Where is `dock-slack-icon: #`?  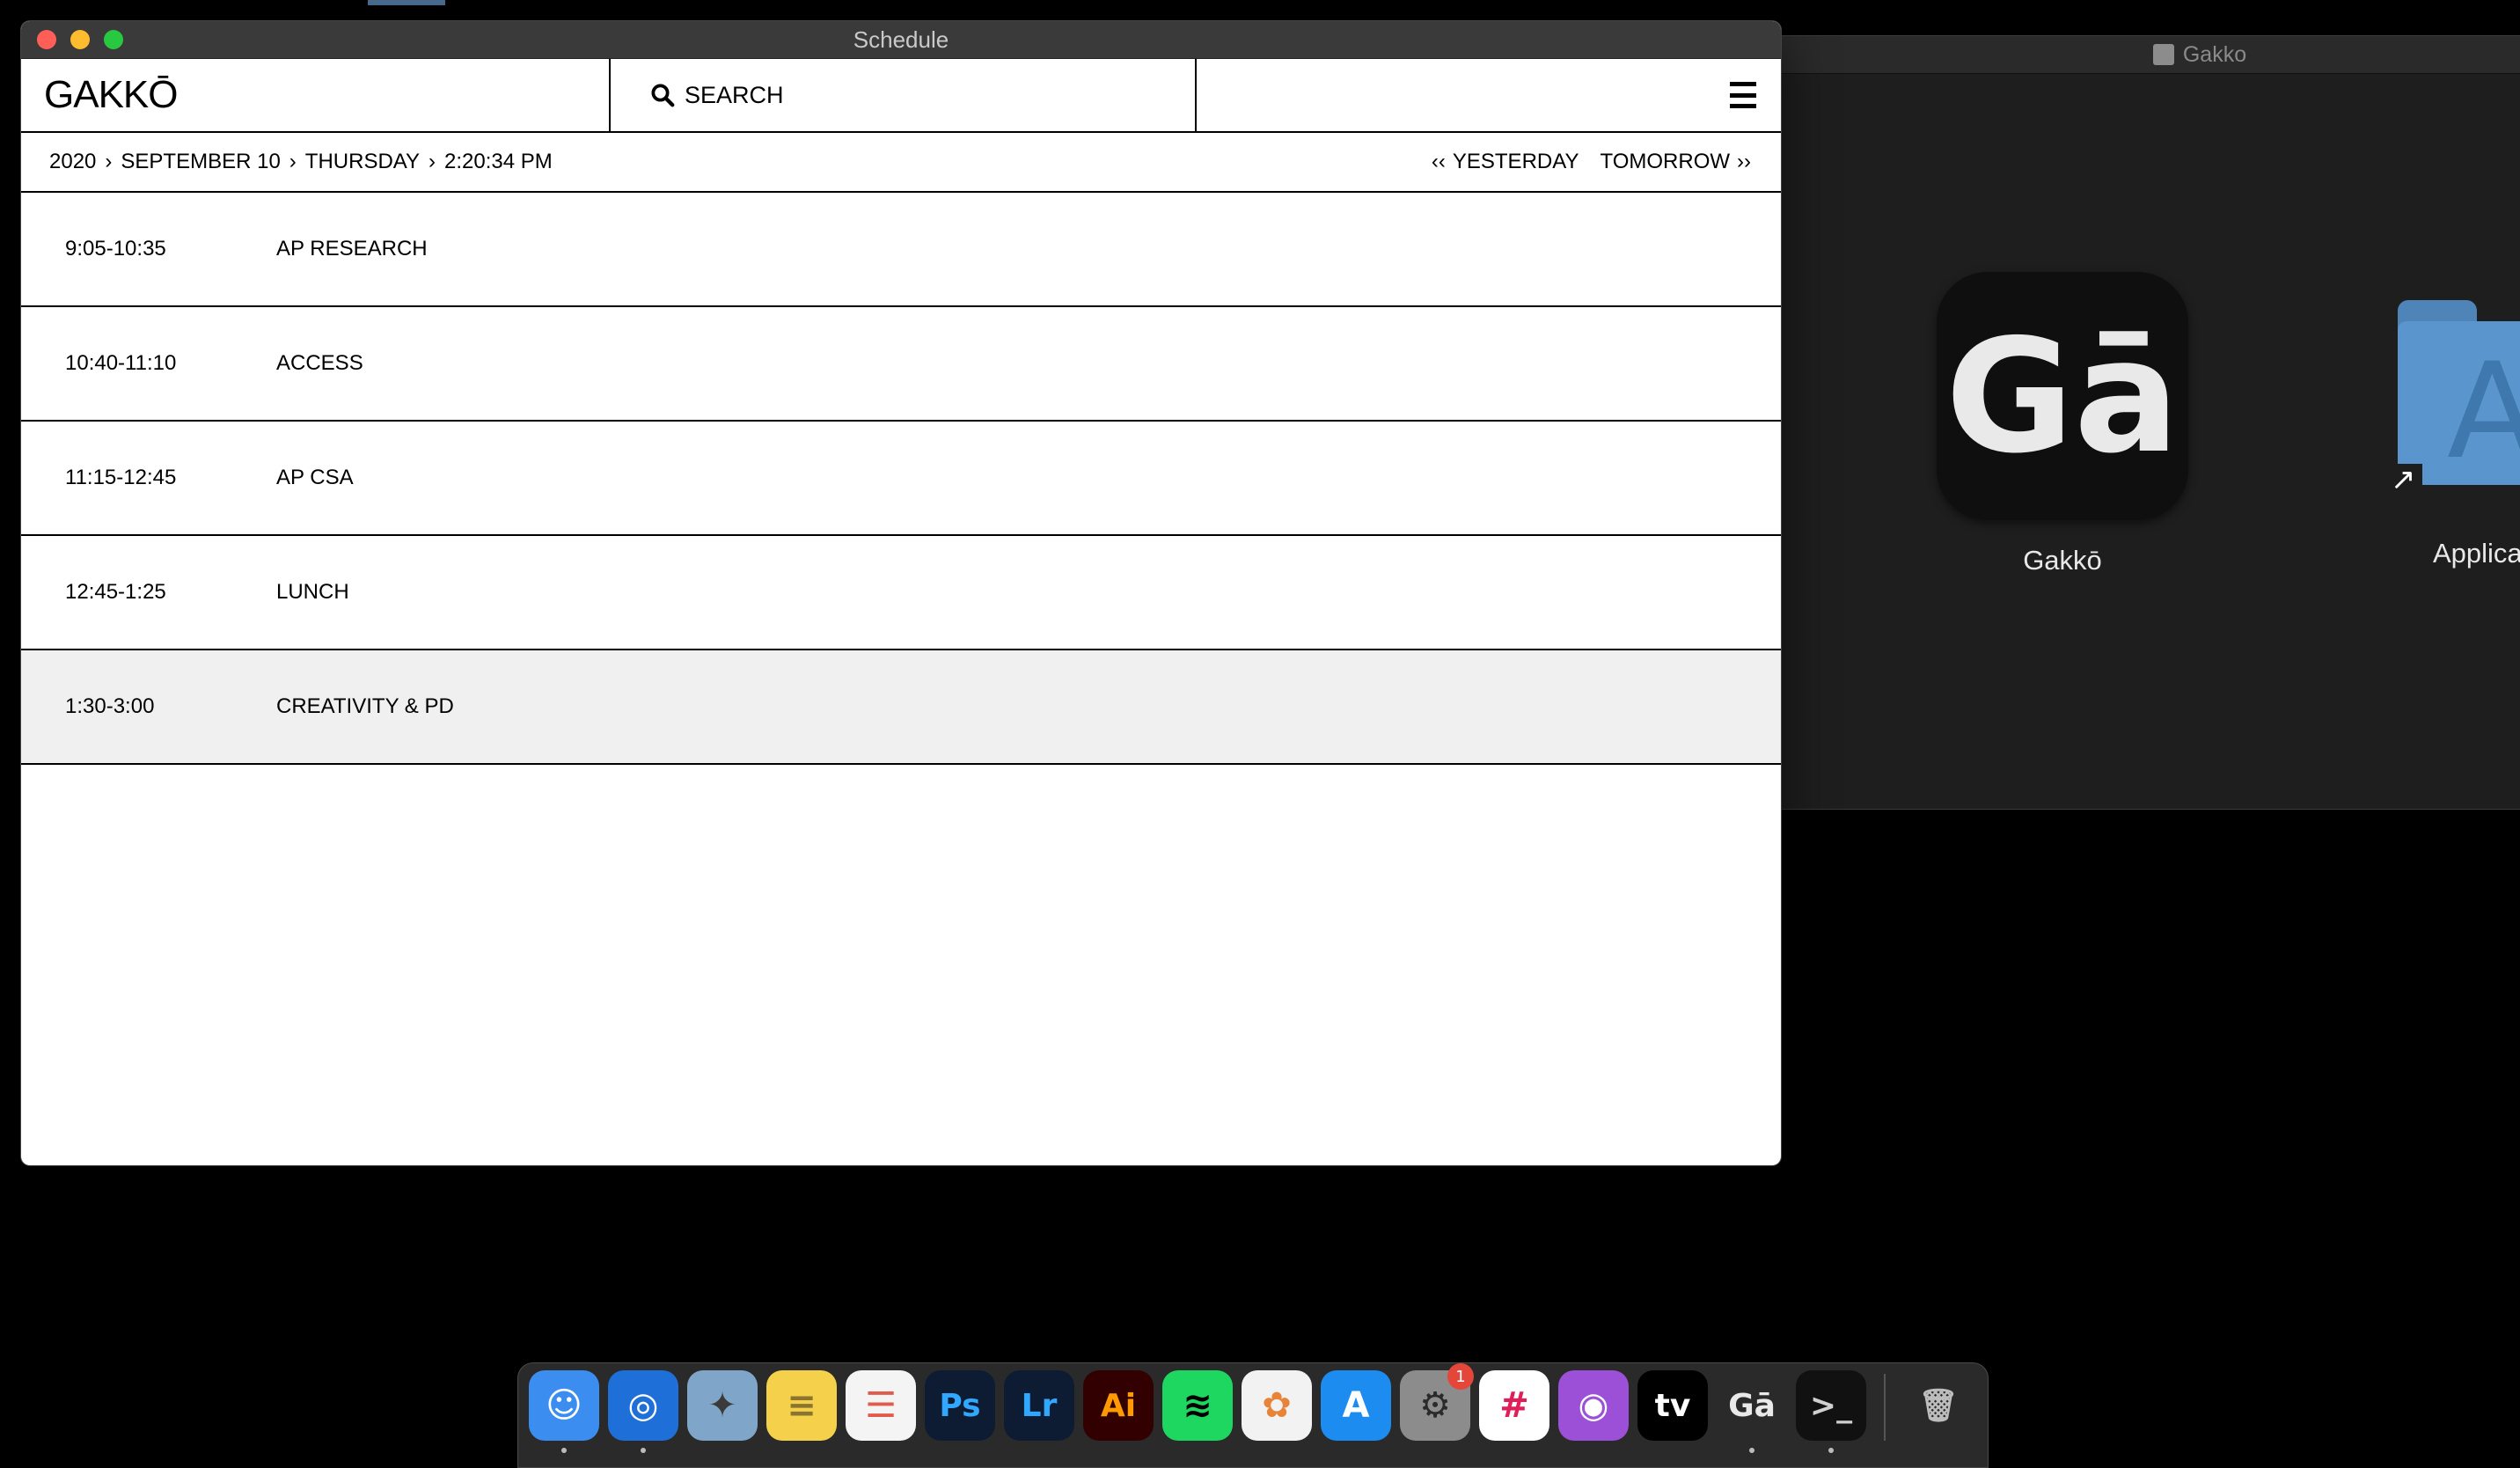 dock-slack-icon: # is located at coordinates (1514, 1405).